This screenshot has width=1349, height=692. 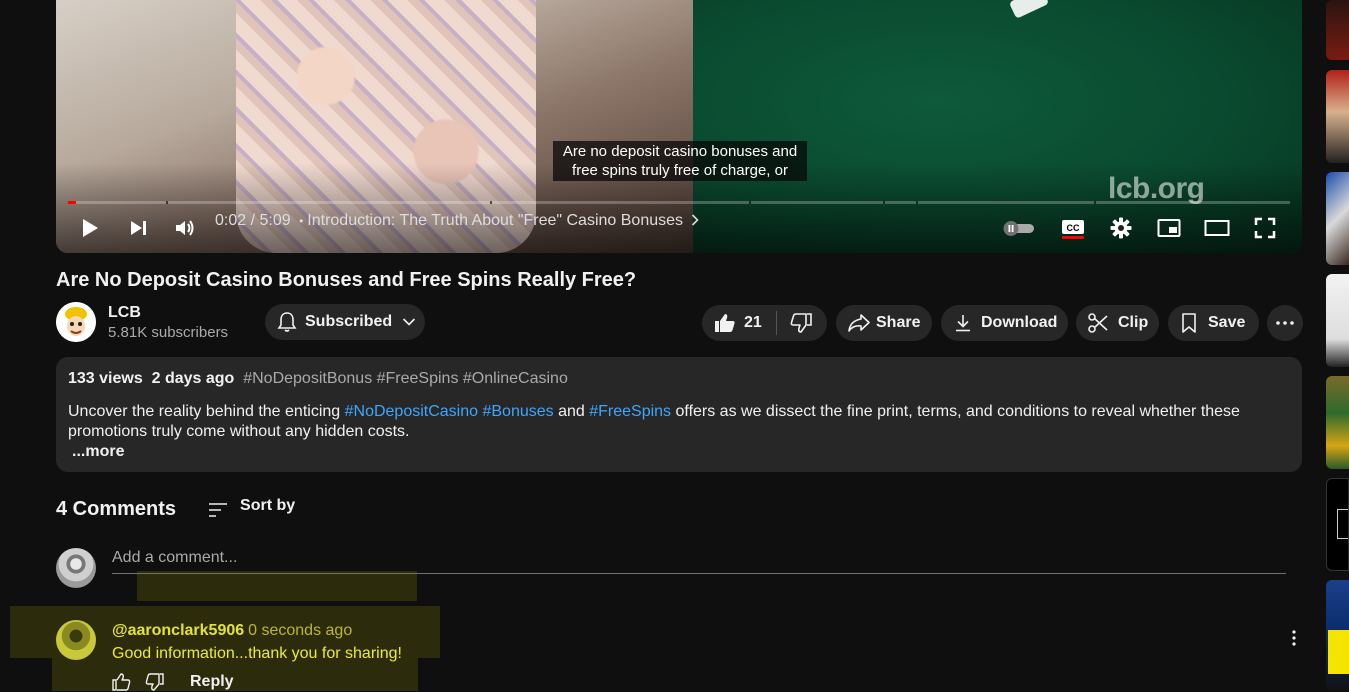 I want to click on fullscreen-button, so click(x=1265, y=228).